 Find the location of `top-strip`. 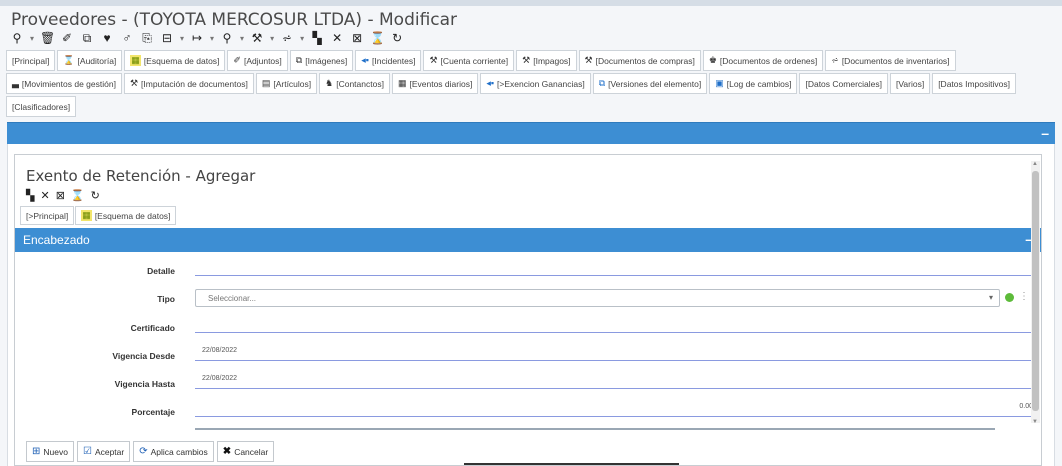

top-strip is located at coordinates (531, 3).